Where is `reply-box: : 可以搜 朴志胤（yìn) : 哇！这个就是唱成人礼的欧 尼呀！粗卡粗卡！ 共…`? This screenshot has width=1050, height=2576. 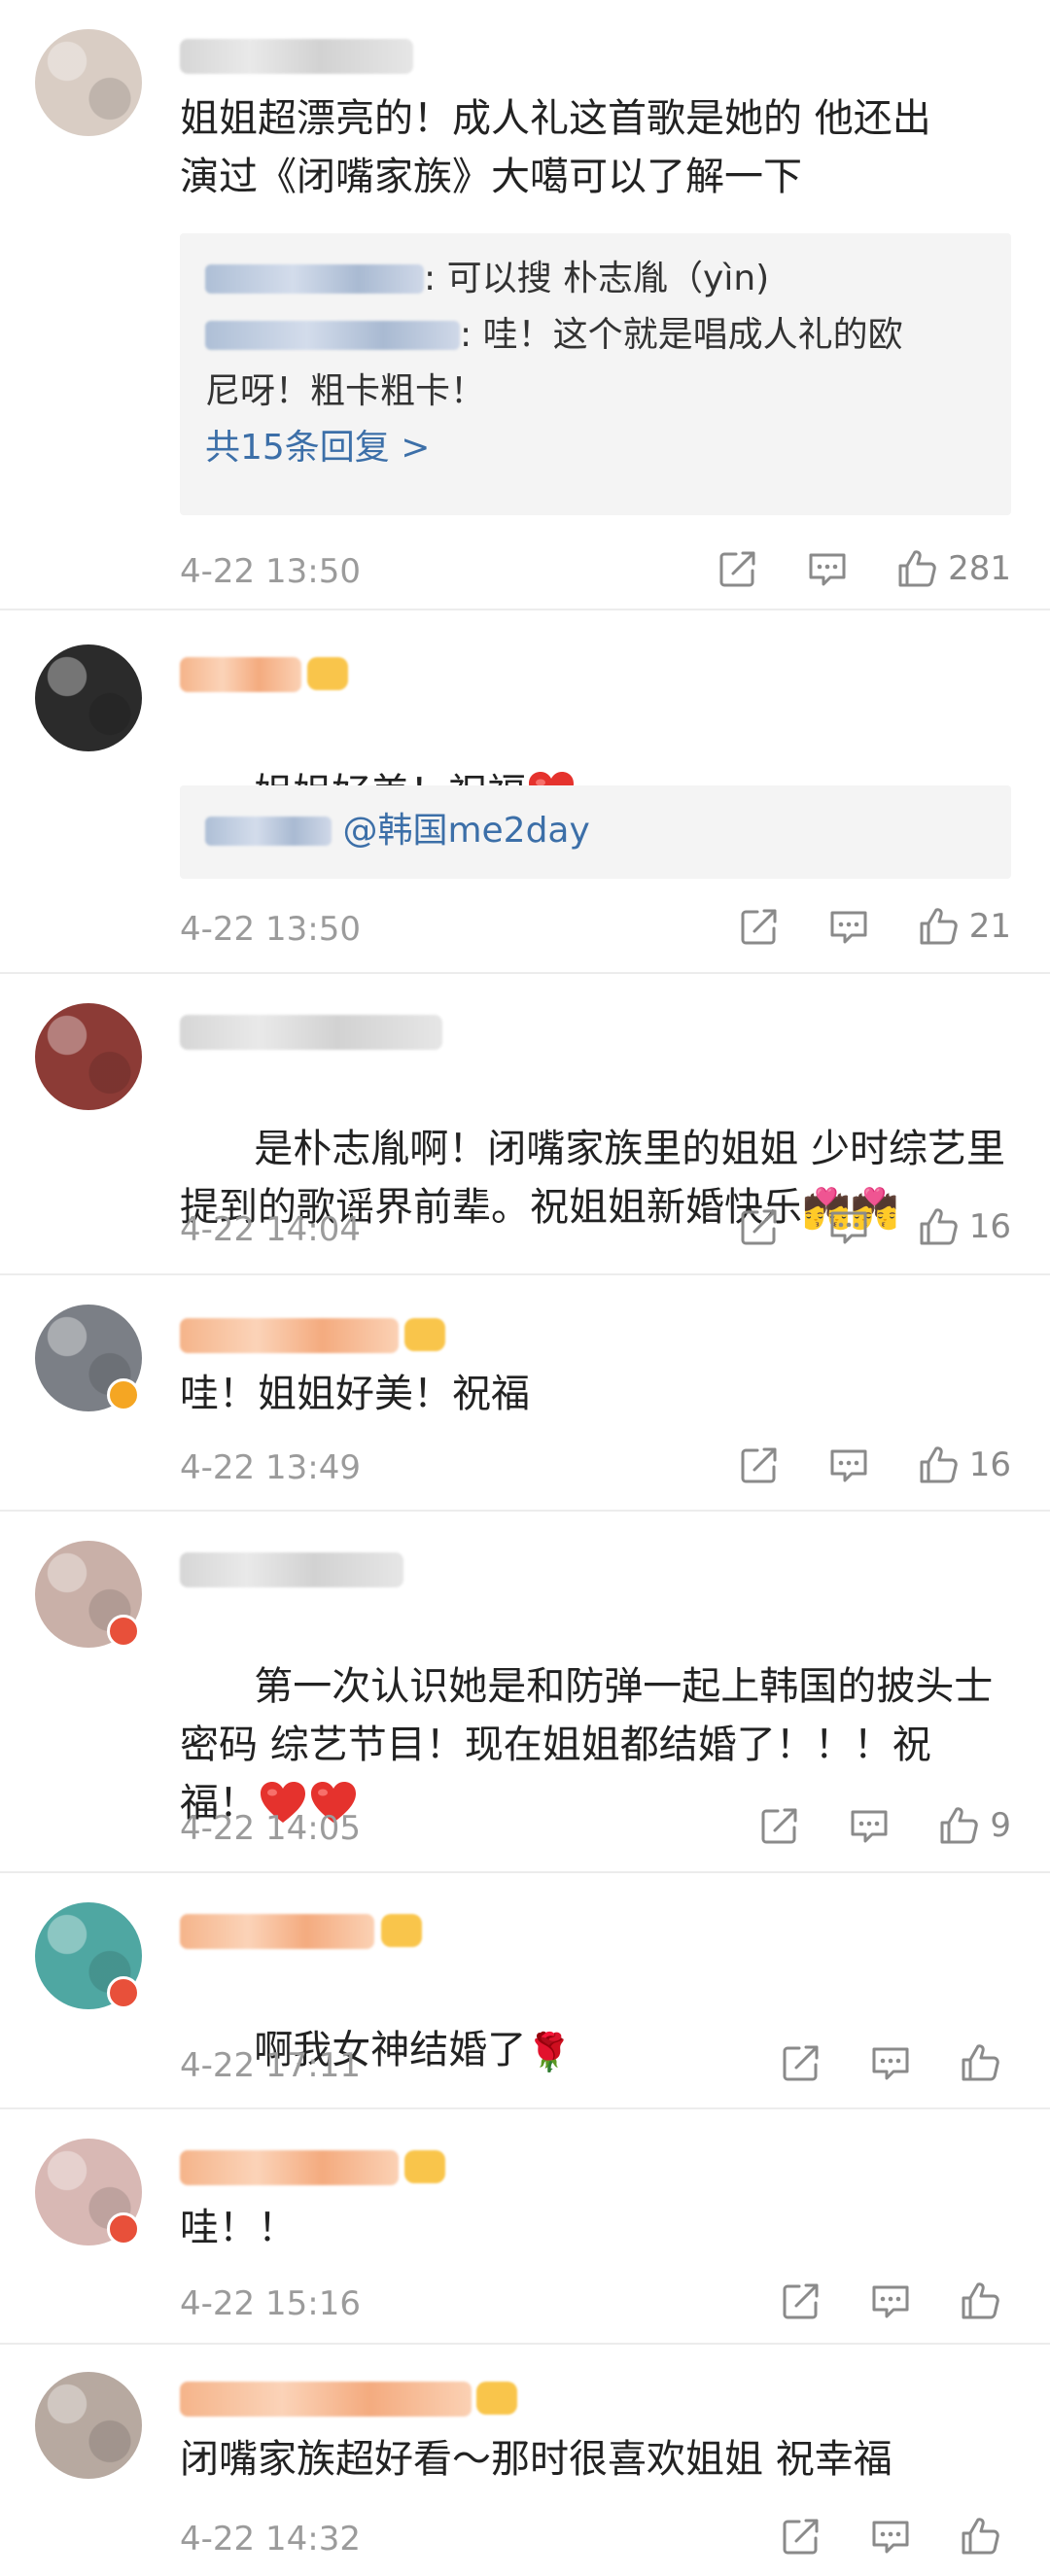
reply-box: : 可以搜 朴志胤（yìn) : 哇！这个就是唱成人礼的欧 尼呀！粗卡粗卡！ 共… is located at coordinates (595, 374).